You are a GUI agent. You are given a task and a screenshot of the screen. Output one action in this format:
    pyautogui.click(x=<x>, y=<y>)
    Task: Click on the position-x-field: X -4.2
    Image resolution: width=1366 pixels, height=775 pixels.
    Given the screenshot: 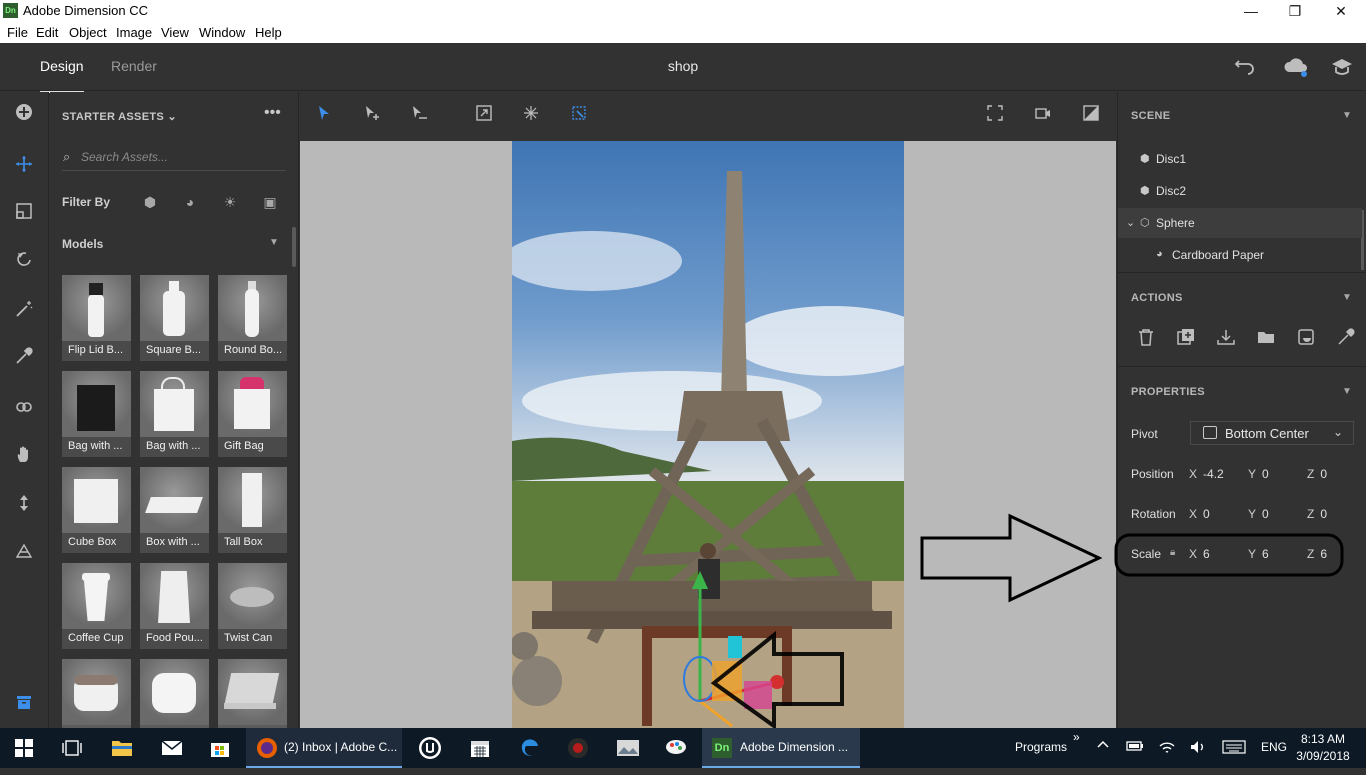 What is the action you would take?
    pyautogui.click(x=1206, y=474)
    